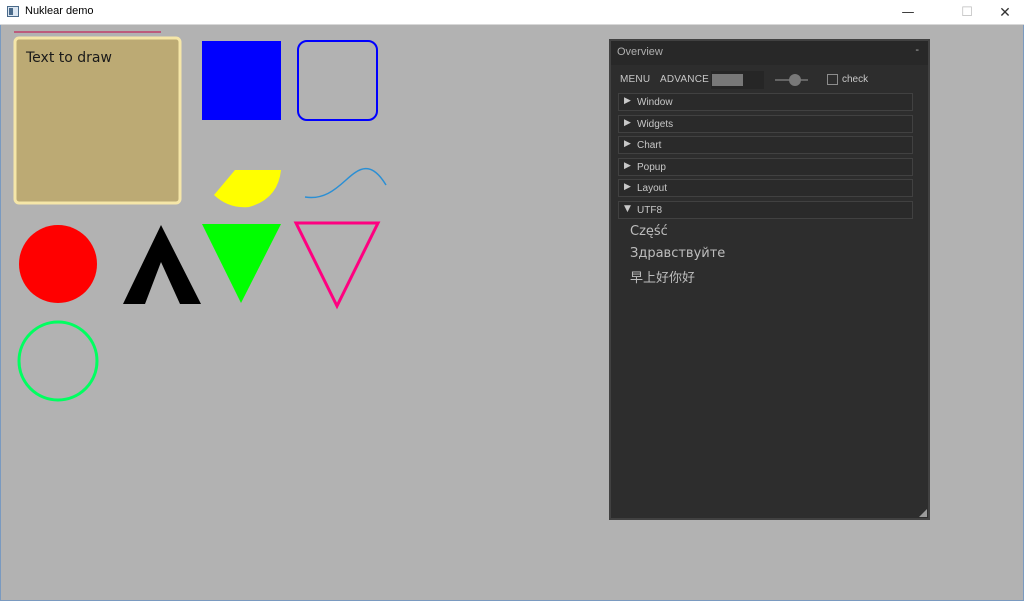 This screenshot has width=1024, height=601. What do you see at coordinates (769, 53) in the screenshot?
I see `overview-header: Overview -` at bounding box center [769, 53].